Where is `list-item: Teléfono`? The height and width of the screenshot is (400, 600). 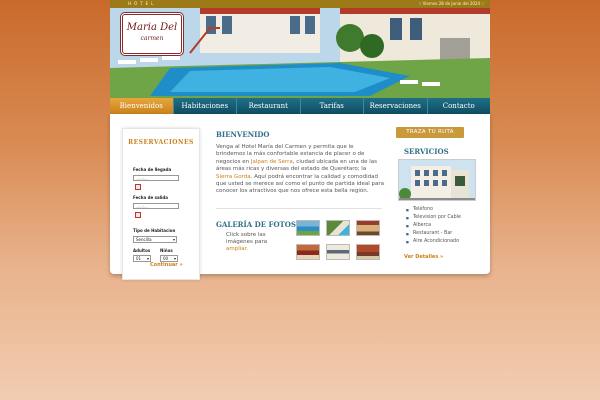 list-item: Teléfono is located at coordinates (433, 210).